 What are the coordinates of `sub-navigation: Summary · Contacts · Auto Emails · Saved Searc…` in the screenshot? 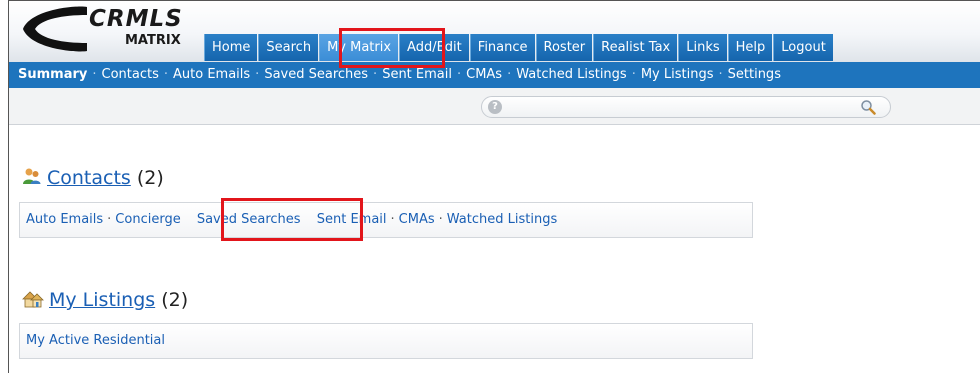 It's located at (494, 75).